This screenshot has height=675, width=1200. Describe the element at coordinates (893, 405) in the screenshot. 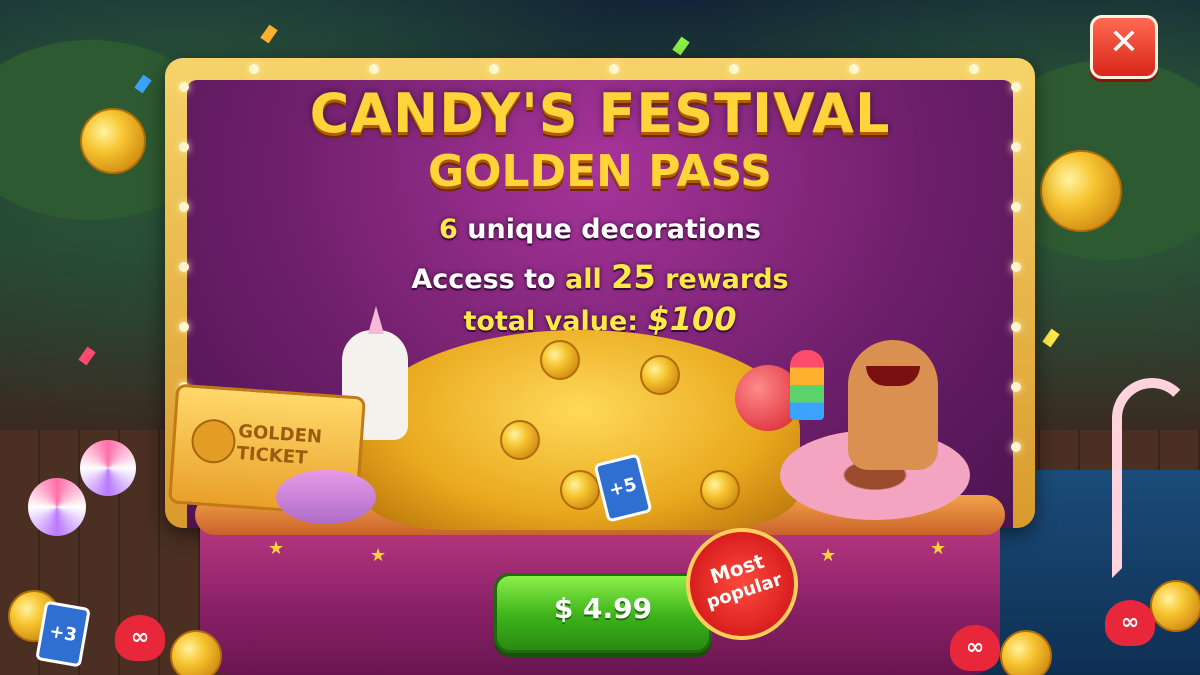

I see `gingerbread-decoration` at that location.